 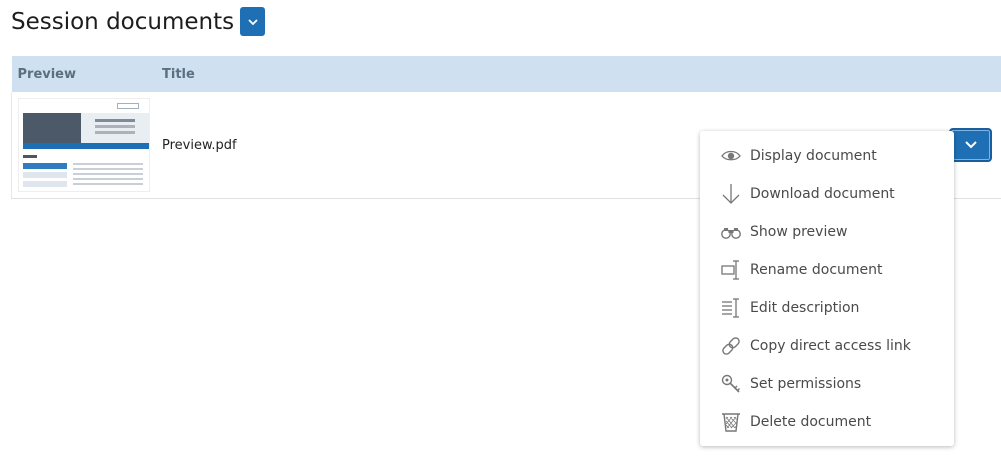 What do you see at coordinates (799, 232) in the screenshot?
I see `menu-item-label: Show preview` at bounding box center [799, 232].